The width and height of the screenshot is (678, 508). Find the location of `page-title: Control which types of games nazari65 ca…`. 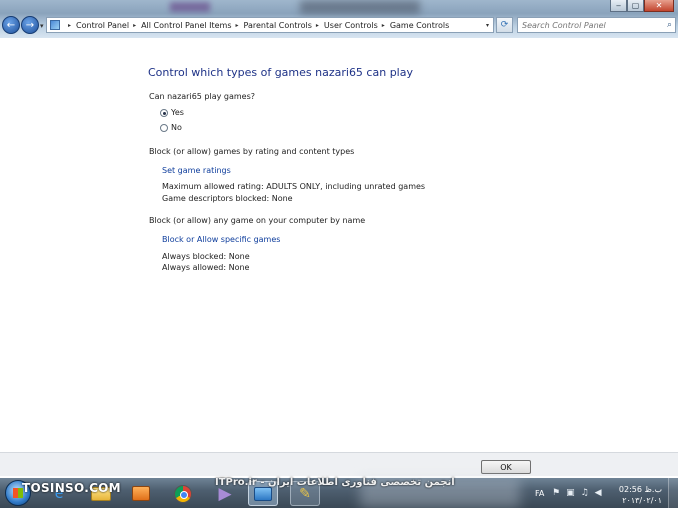

page-title: Control which types of games nazari65 ca… is located at coordinates (280, 72).